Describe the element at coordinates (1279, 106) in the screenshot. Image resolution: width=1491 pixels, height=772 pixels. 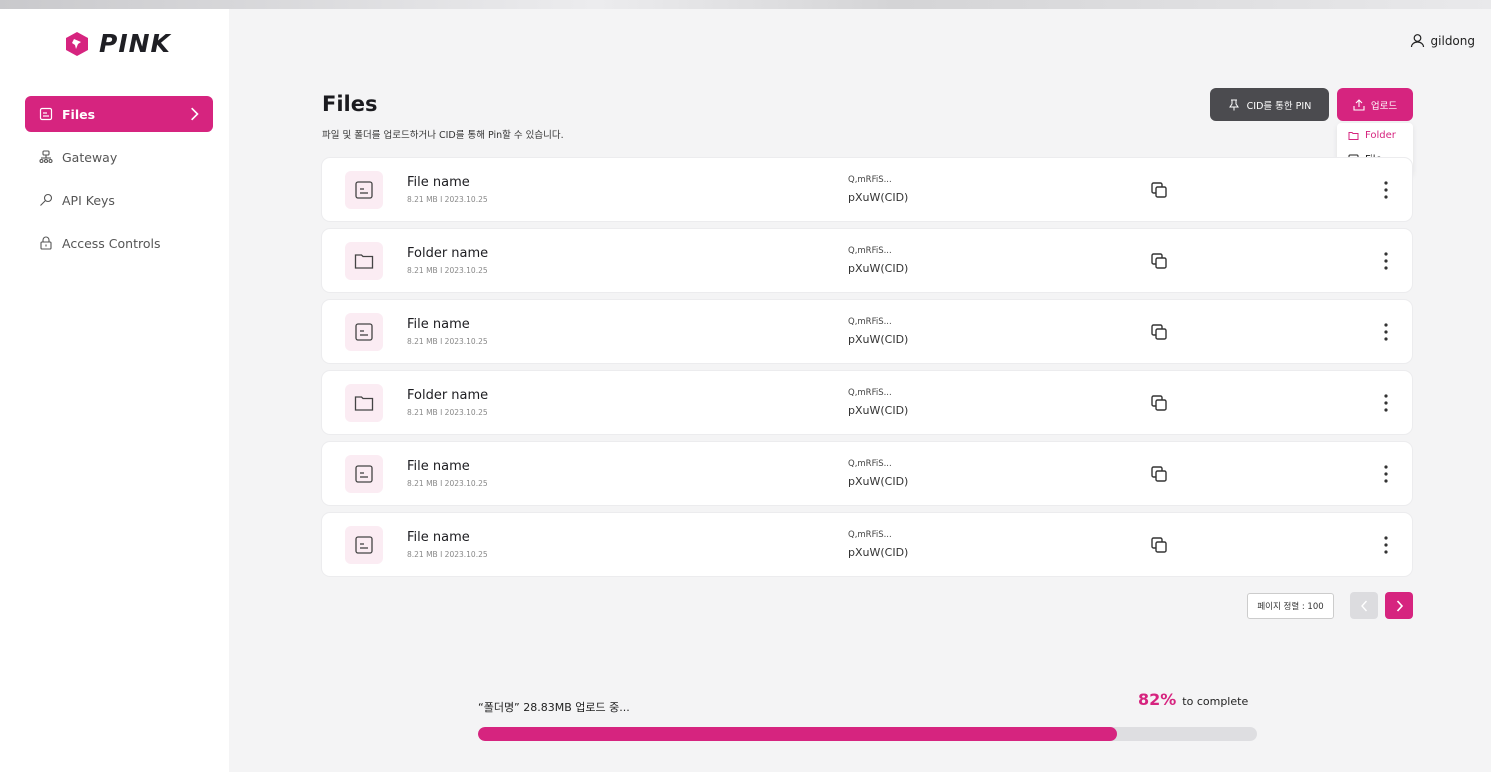
I see `pin-by-cid-label: CID를 통한 PIN` at that location.